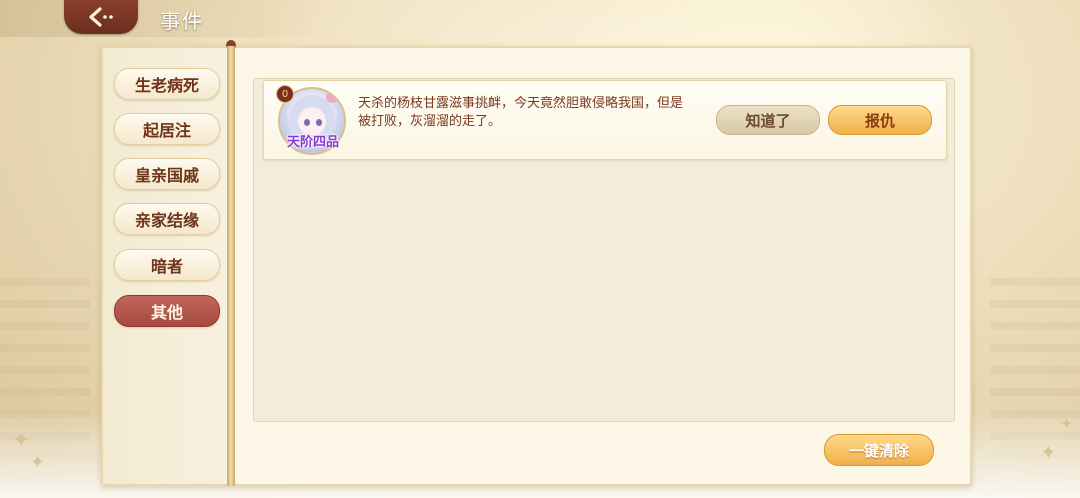 This screenshot has height=498, width=1080. Describe the element at coordinates (182, 21) in the screenshot. I see `page-title: 事件` at that location.